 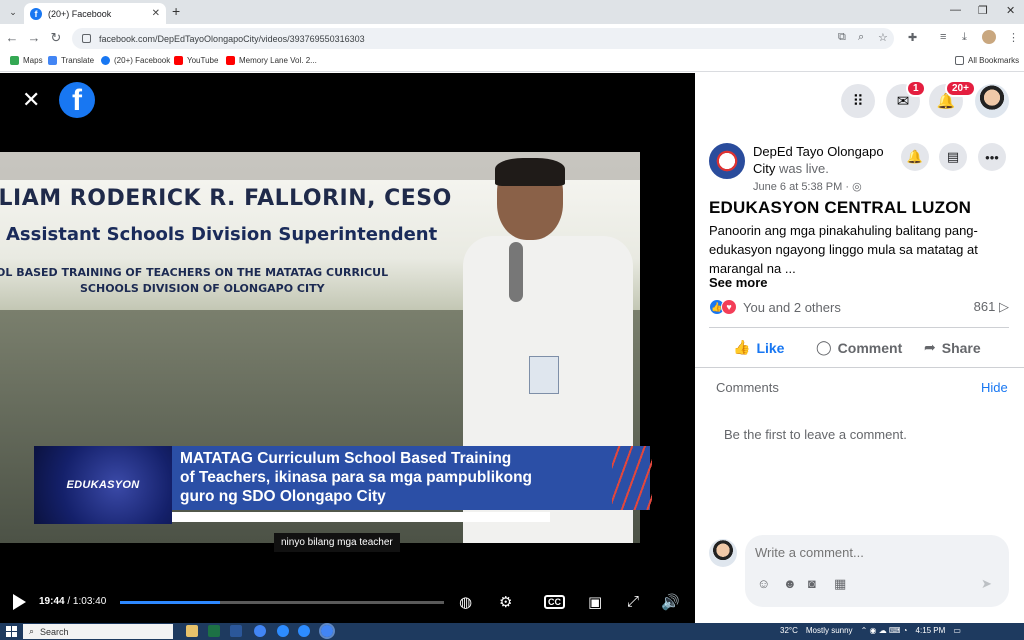 What do you see at coordinates (964, 37) in the screenshot?
I see `download-icon: ⤓` at bounding box center [964, 37].